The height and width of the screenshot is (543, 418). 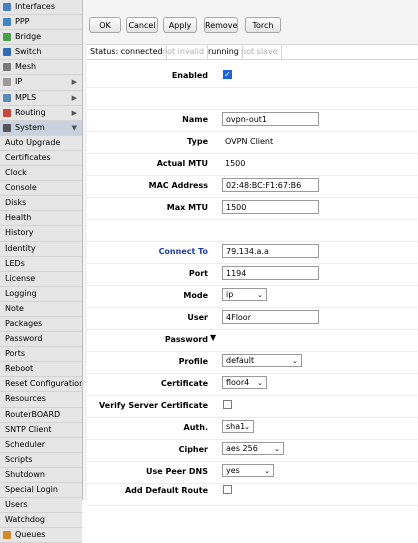 I want to click on row-default-route: Add Default Route, so click(x=252, y=490).